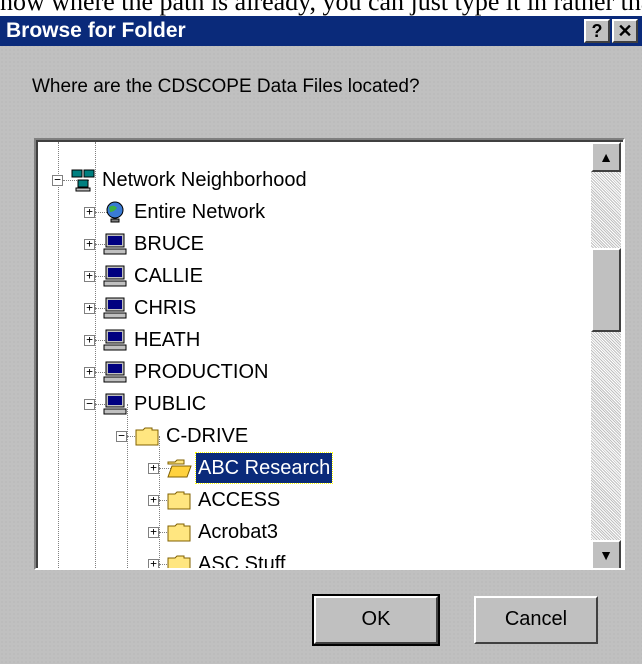  I want to click on open-folder-icon, so click(179, 468).